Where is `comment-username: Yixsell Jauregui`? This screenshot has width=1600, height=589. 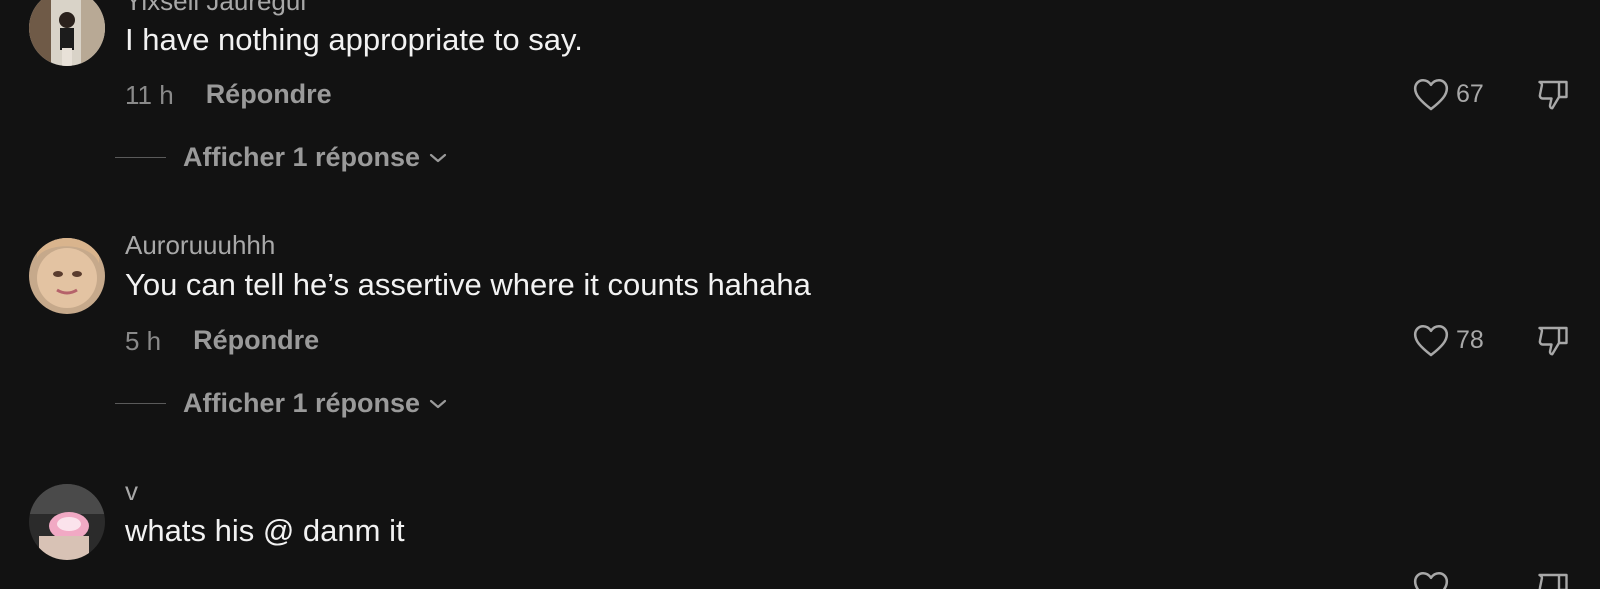
comment-username: Yixsell Jauregui is located at coordinates (215, 7).